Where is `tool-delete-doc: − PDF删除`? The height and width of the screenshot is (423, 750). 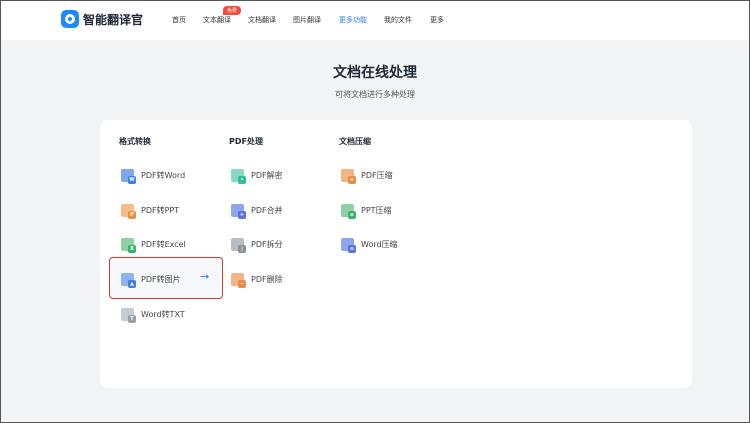 tool-delete-doc: − PDF删除 is located at coordinates (257, 279).